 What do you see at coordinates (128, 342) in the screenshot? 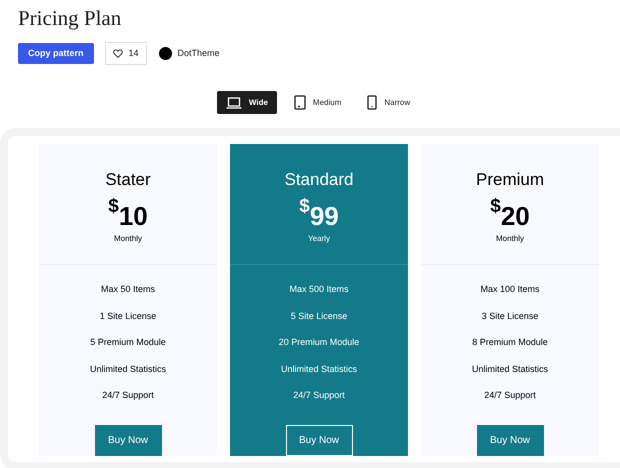
I see `plan-feature: 5 Premium Module` at bounding box center [128, 342].